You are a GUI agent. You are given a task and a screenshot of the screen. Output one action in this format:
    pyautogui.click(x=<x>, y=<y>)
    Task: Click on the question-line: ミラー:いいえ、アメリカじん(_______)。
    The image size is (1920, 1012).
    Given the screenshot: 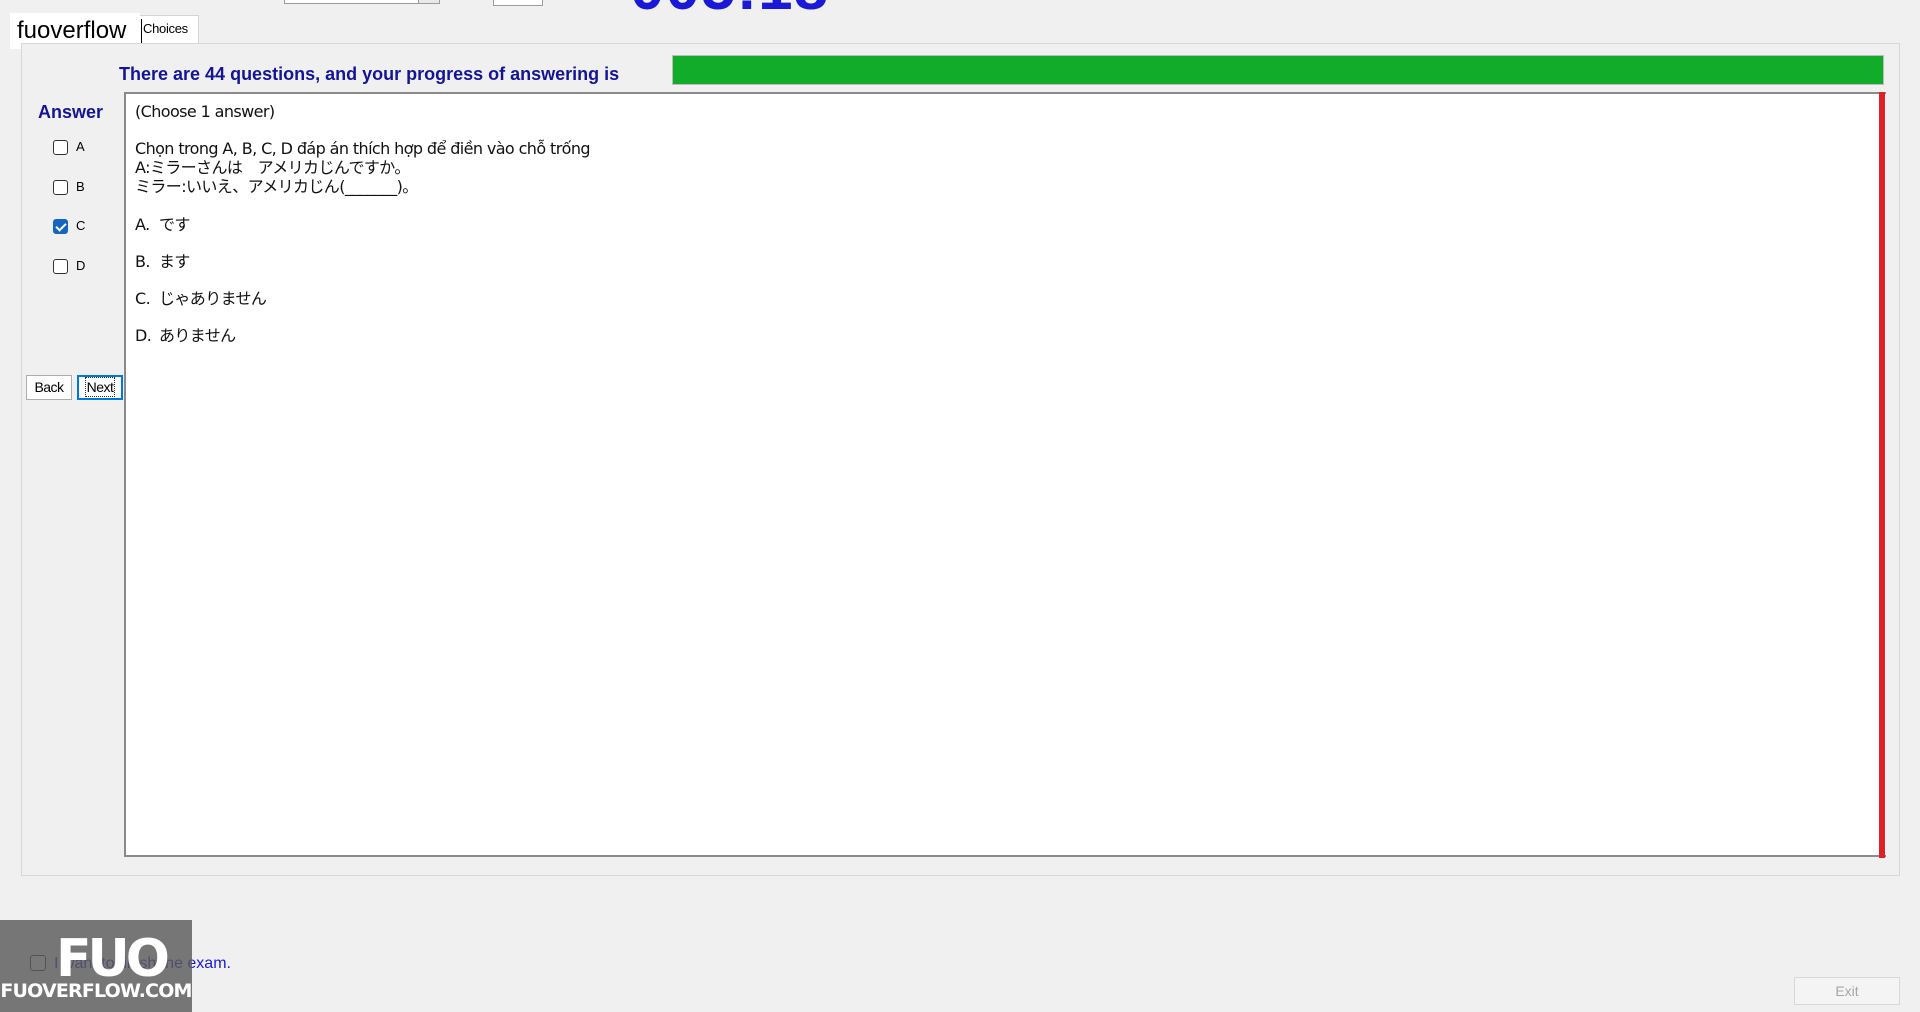 What is the action you would take?
    pyautogui.click(x=276, y=186)
    